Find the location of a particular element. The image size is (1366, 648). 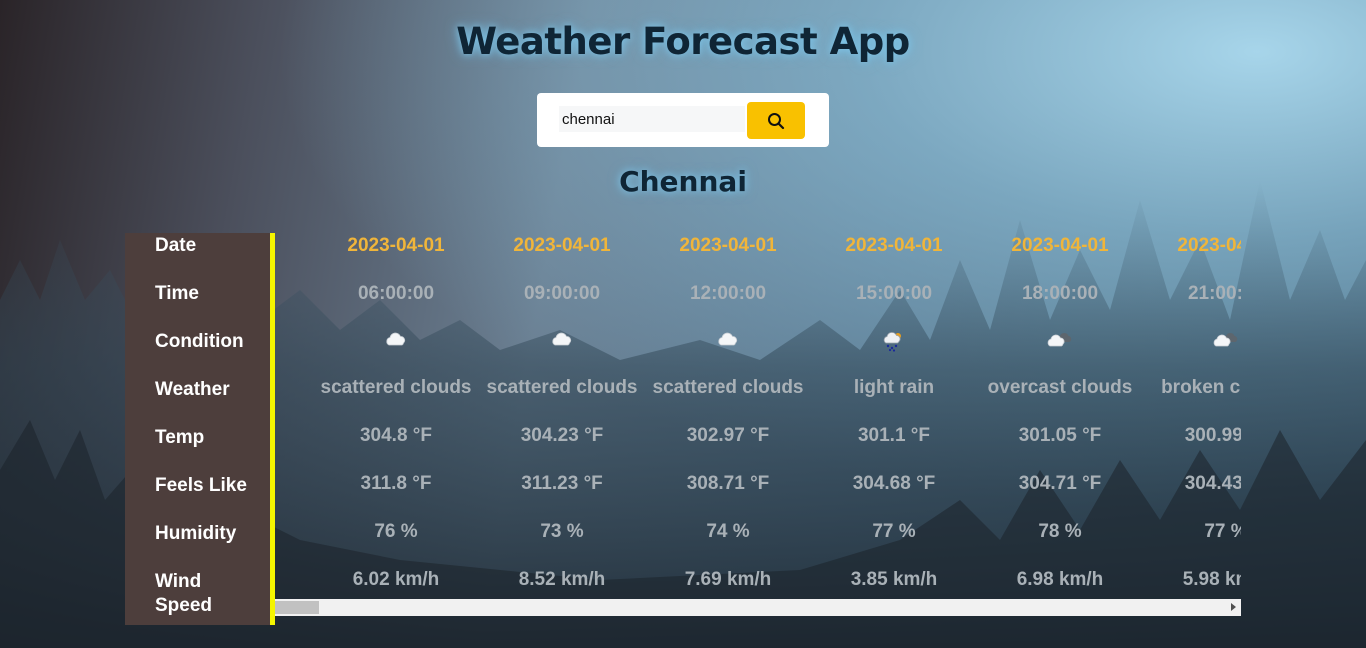

scroll-right-arrow-icon is located at coordinates (1233, 607).